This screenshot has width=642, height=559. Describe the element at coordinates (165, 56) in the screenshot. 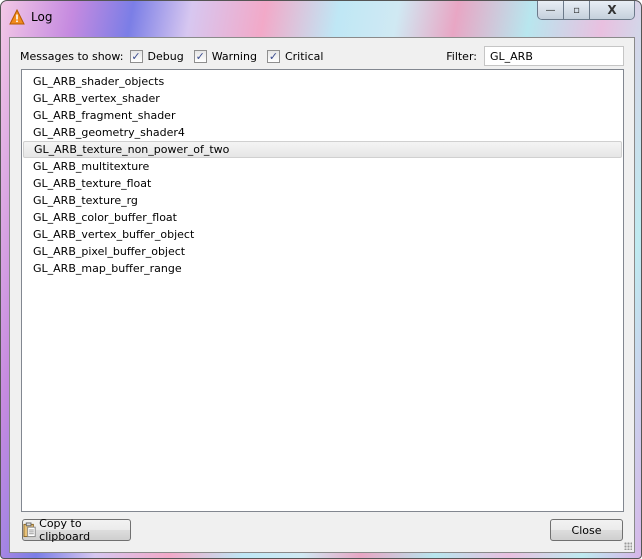

I see `debug-label: Debug` at that location.